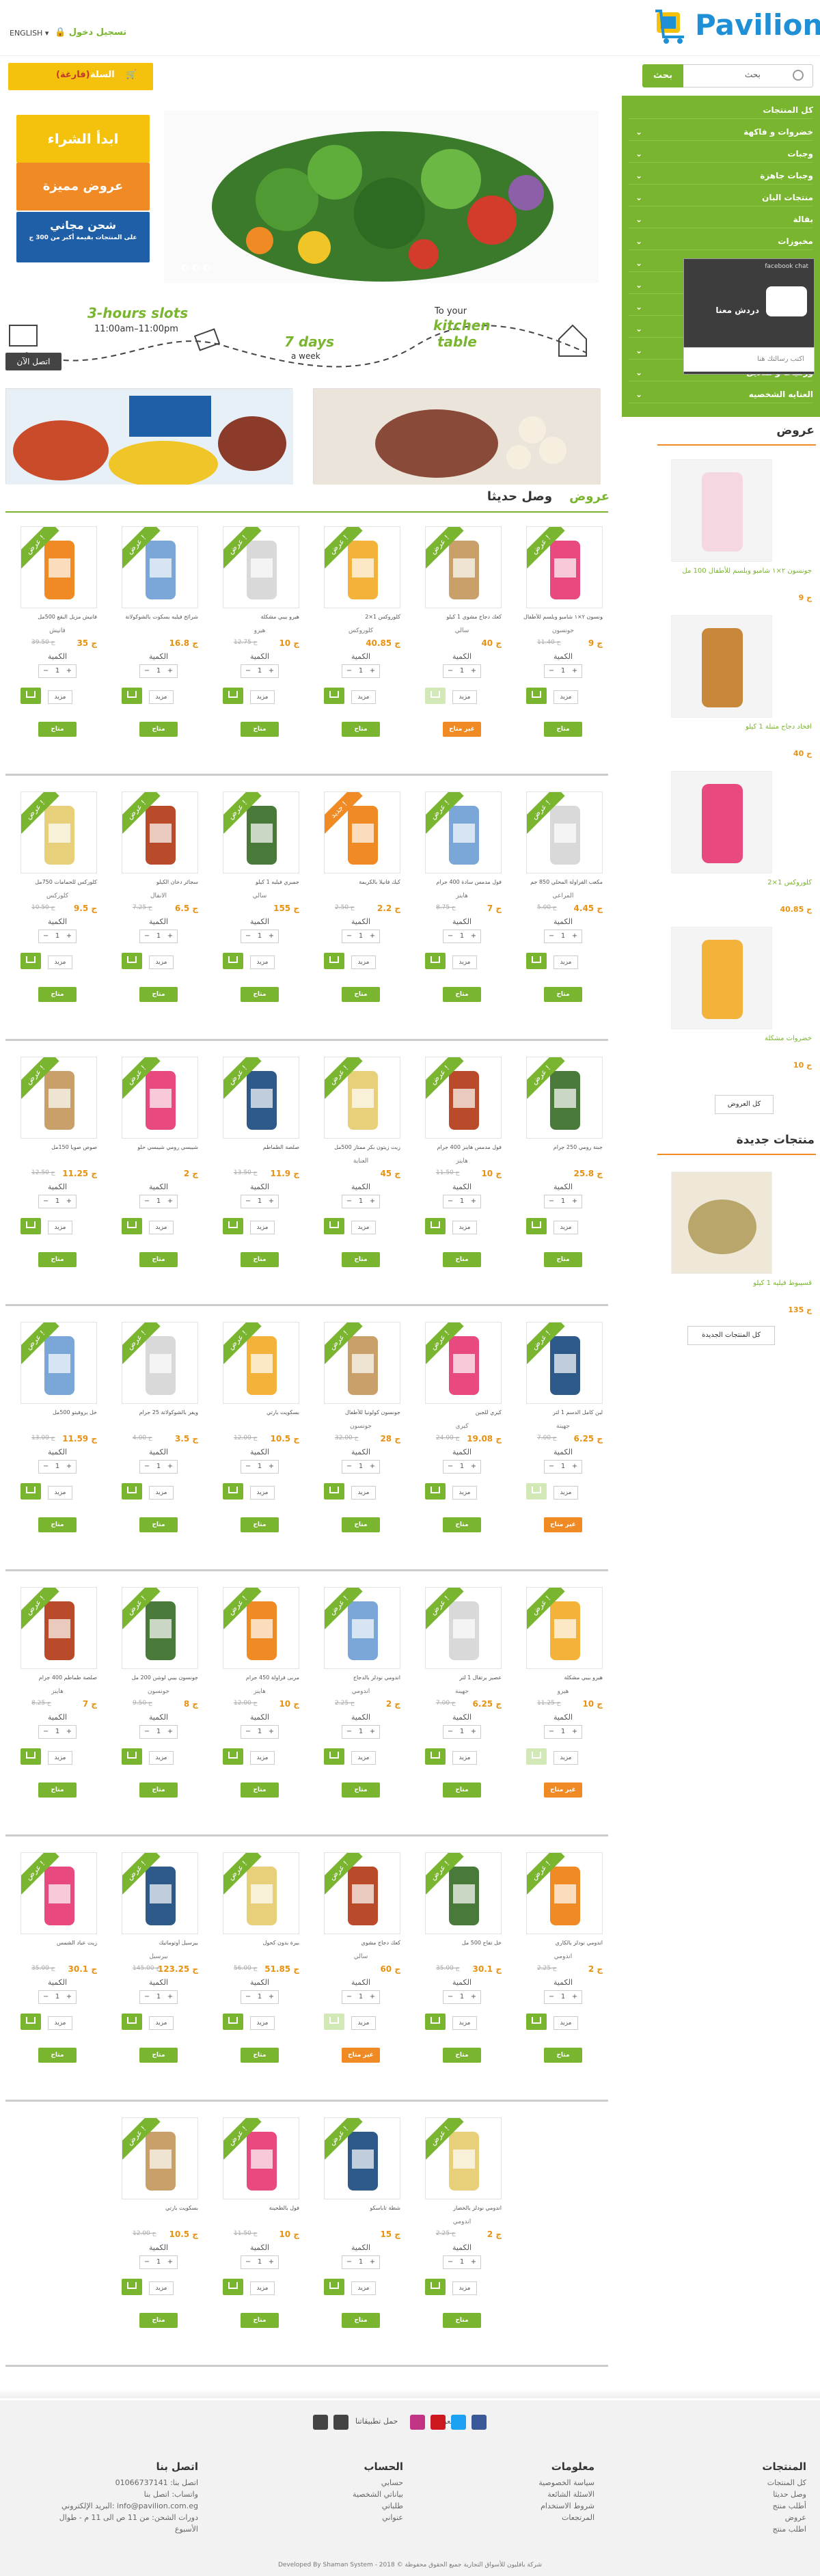  I want to click on apple-store-icon, so click(340, 2422).